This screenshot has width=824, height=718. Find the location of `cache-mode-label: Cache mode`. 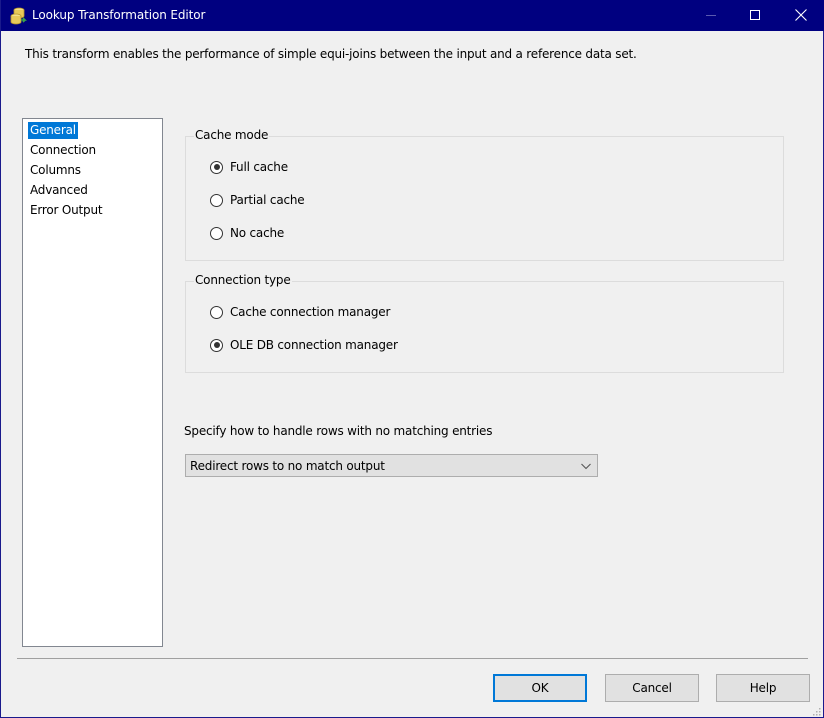

cache-mode-label: Cache mode is located at coordinates (232, 135).